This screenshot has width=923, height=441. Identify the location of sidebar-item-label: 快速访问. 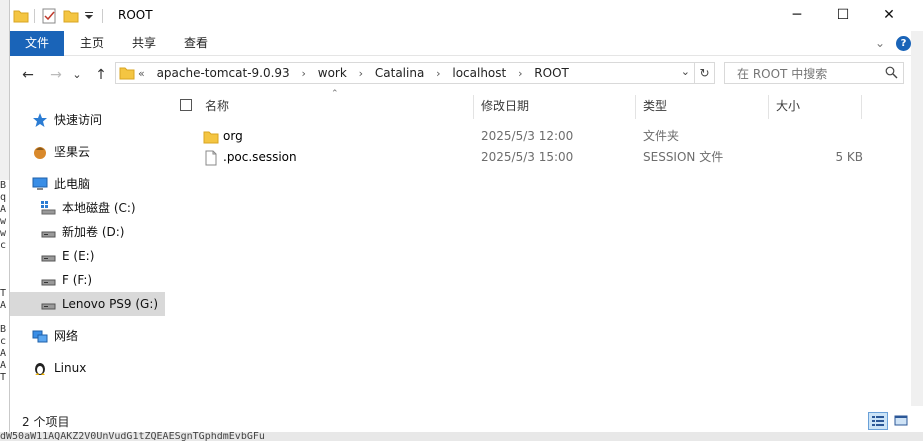
(78, 120).